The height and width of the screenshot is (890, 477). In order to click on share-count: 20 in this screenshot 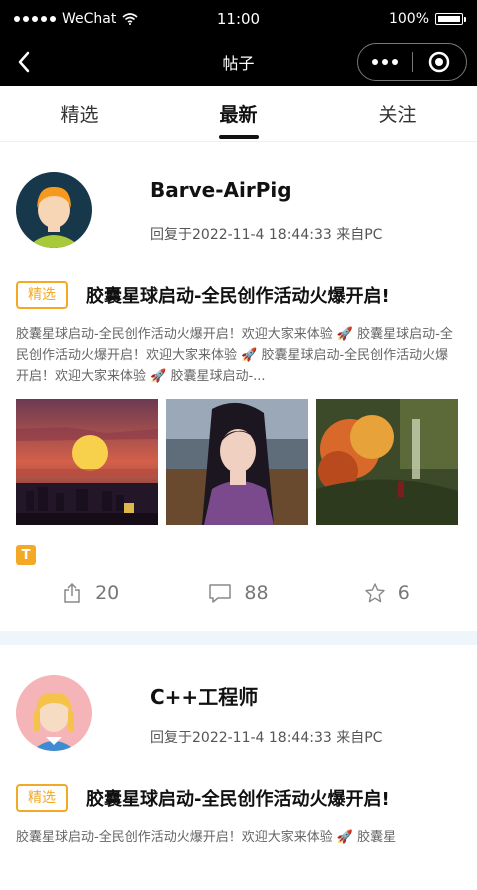, I will do `click(107, 593)`.